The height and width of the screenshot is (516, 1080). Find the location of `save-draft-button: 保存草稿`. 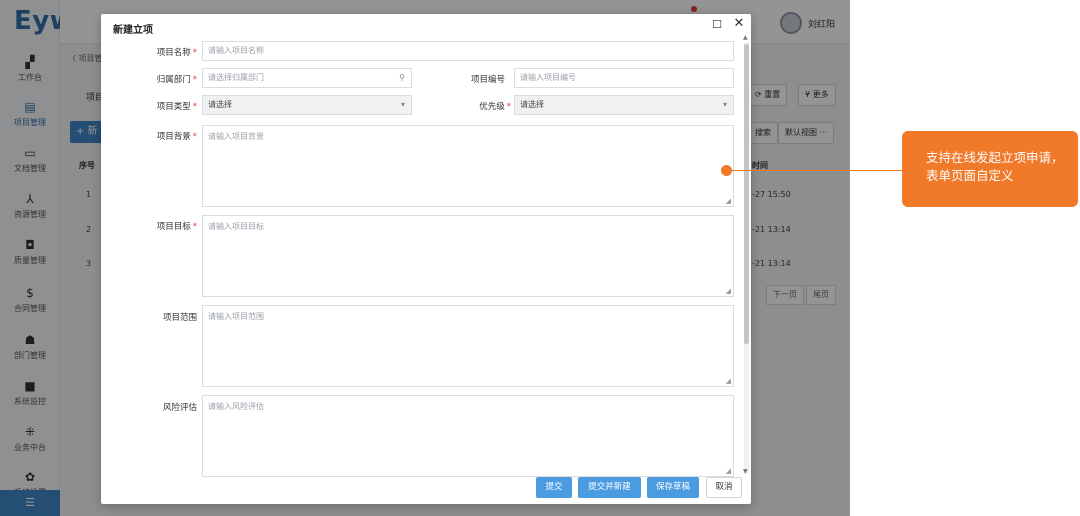

save-draft-button: 保存草稿 is located at coordinates (673, 487).